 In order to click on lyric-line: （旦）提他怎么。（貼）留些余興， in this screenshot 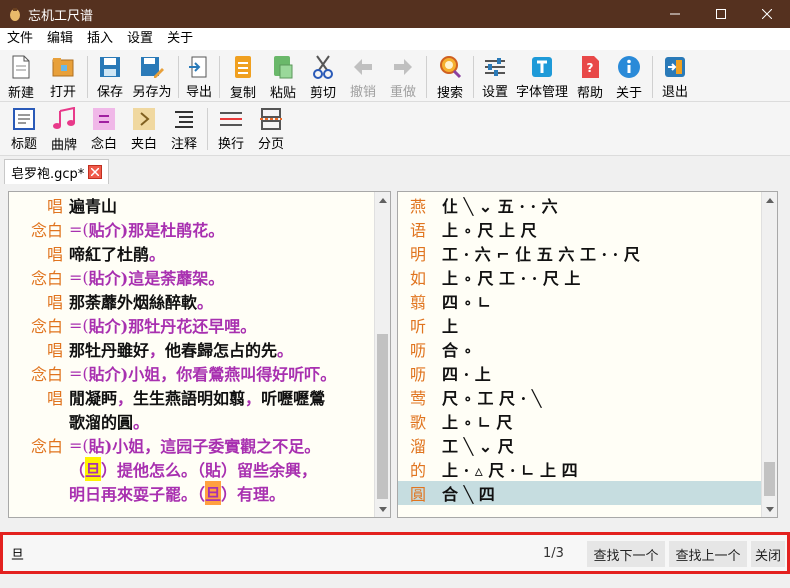, I will do `click(163, 469)`.